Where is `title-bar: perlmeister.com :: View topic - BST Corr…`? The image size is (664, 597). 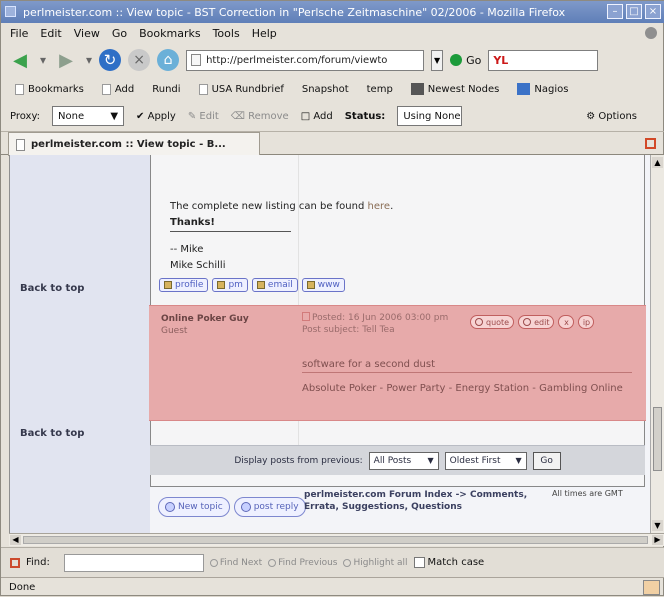 title-bar: perlmeister.com :: View topic - BST Corr… is located at coordinates (332, 12).